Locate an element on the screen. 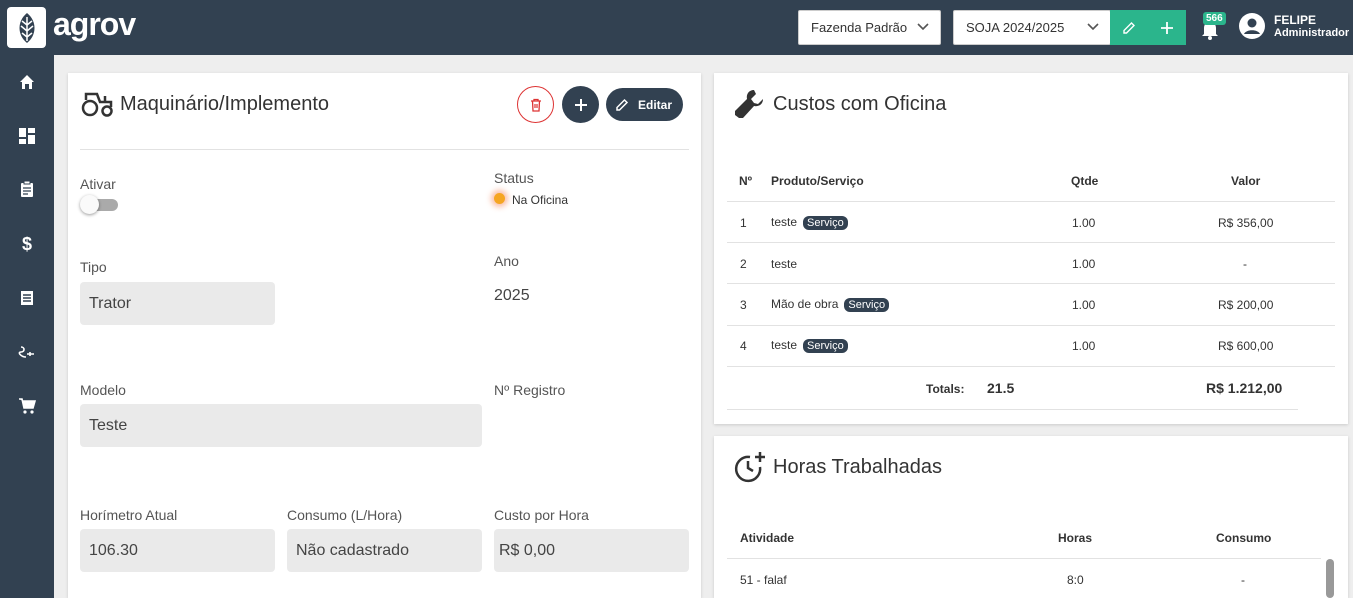 Image resolution: width=1353 pixels, height=598 pixels. edit-season-button is located at coordinates (1129, 27).